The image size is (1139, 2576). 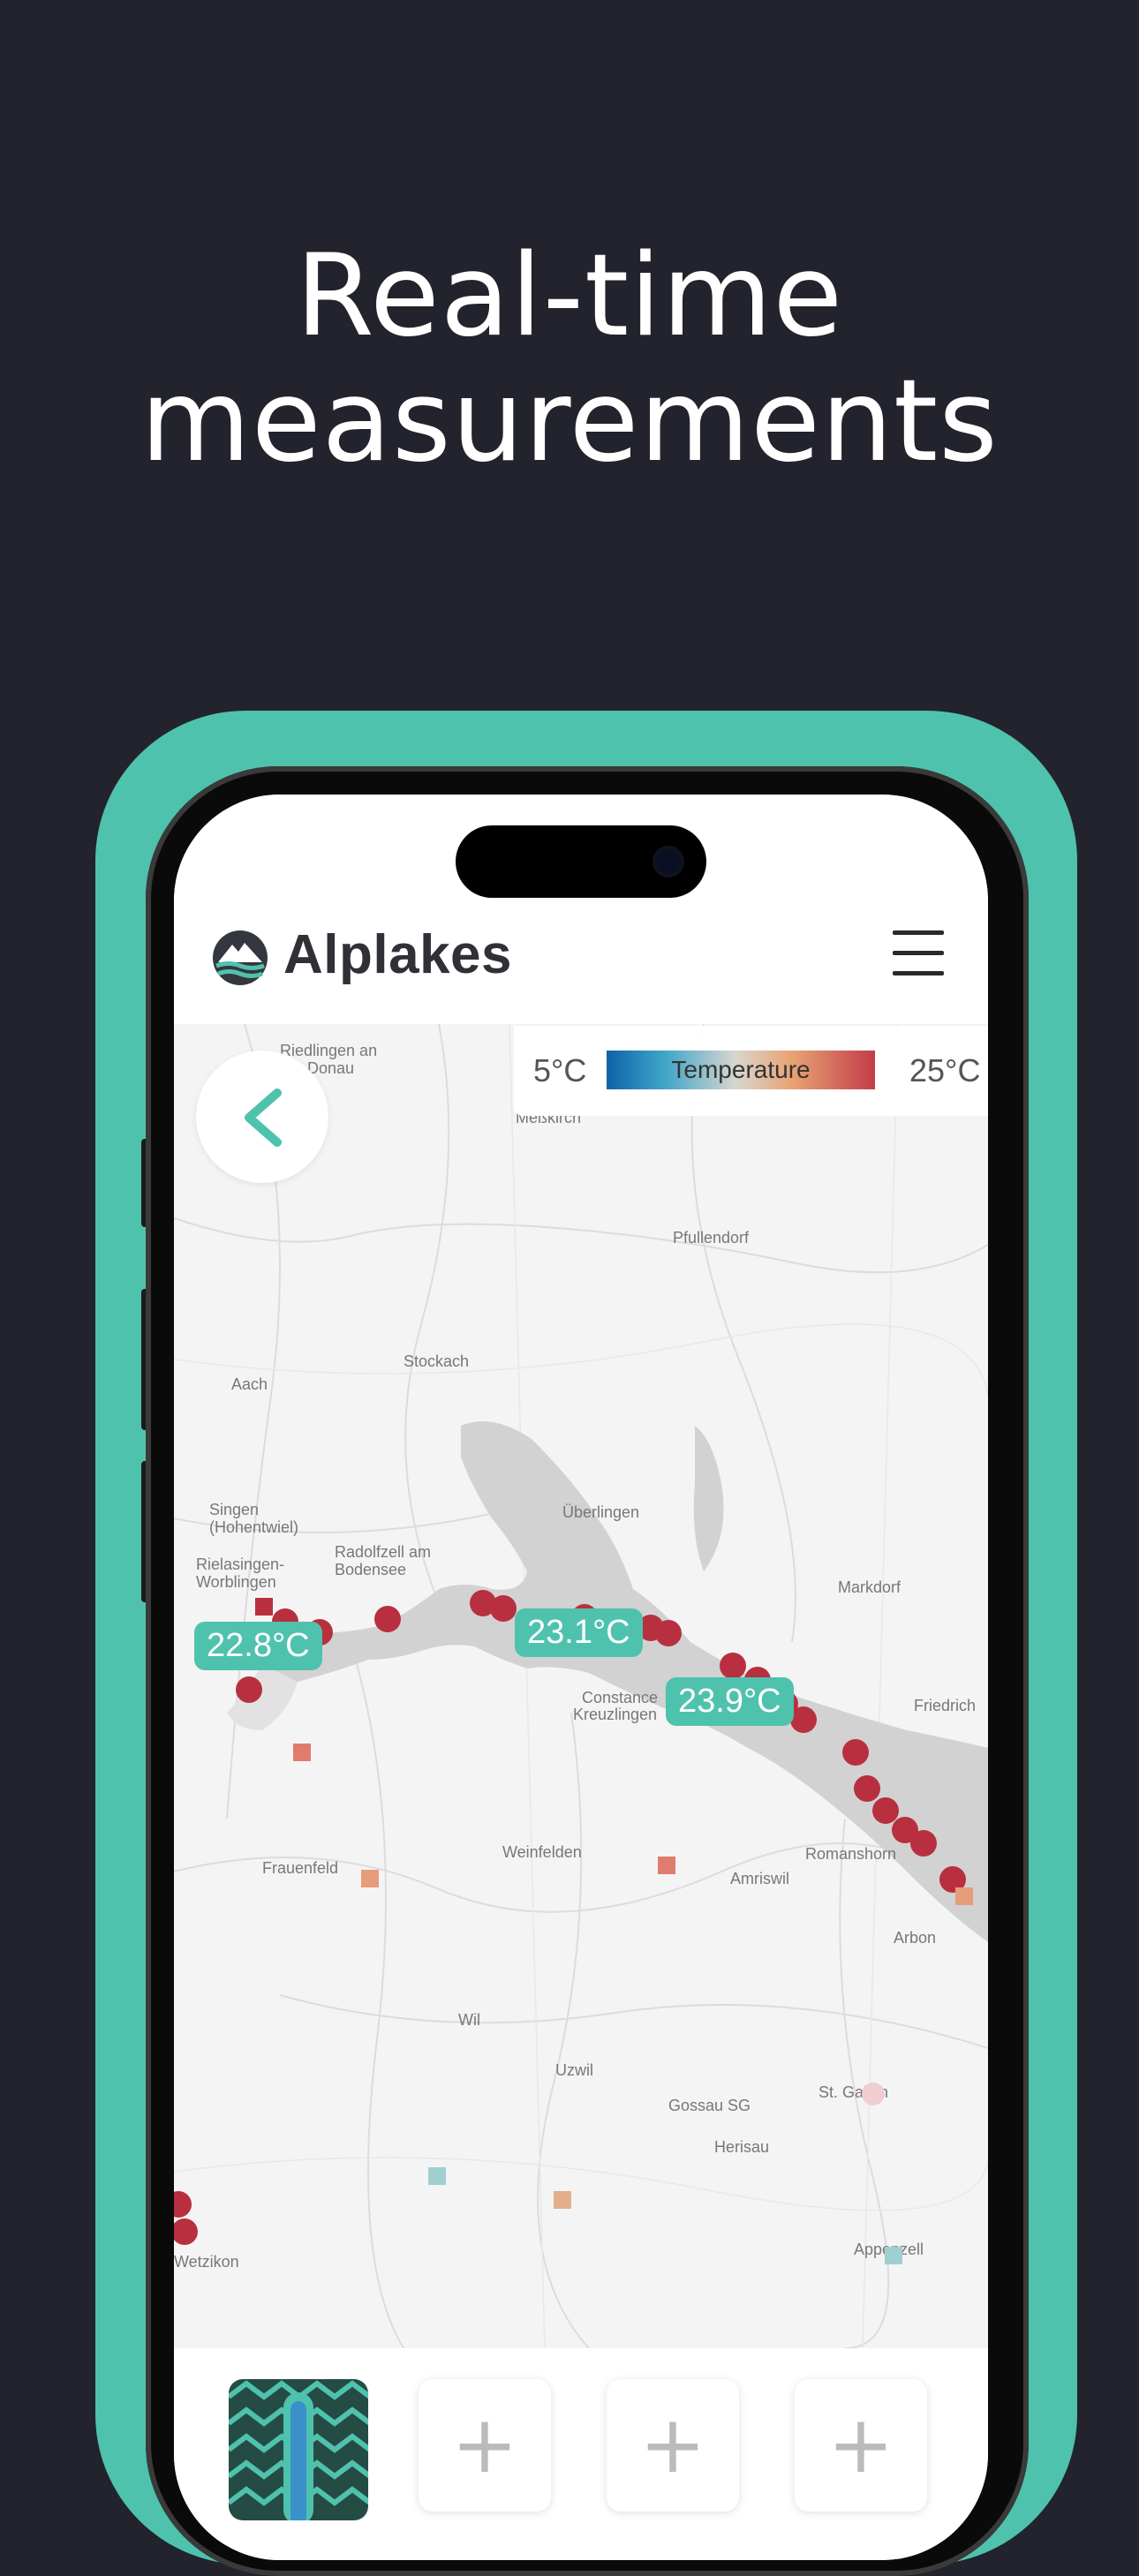 What do you see at coordinates (437, 1361) in the screenshot?
I see `map-place-label: Stockach` at bounding box center [437, 1361].